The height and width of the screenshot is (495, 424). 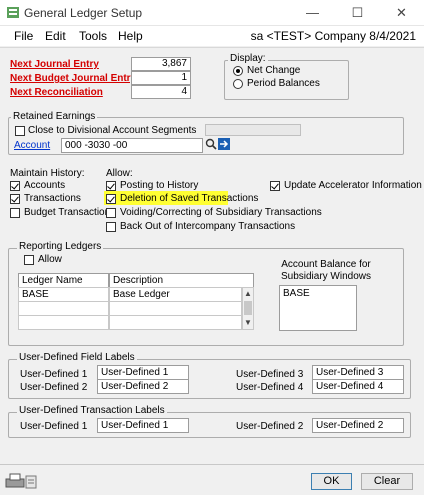 I want to click on allow-reporting-checkbox, so click(x=29, y=260).